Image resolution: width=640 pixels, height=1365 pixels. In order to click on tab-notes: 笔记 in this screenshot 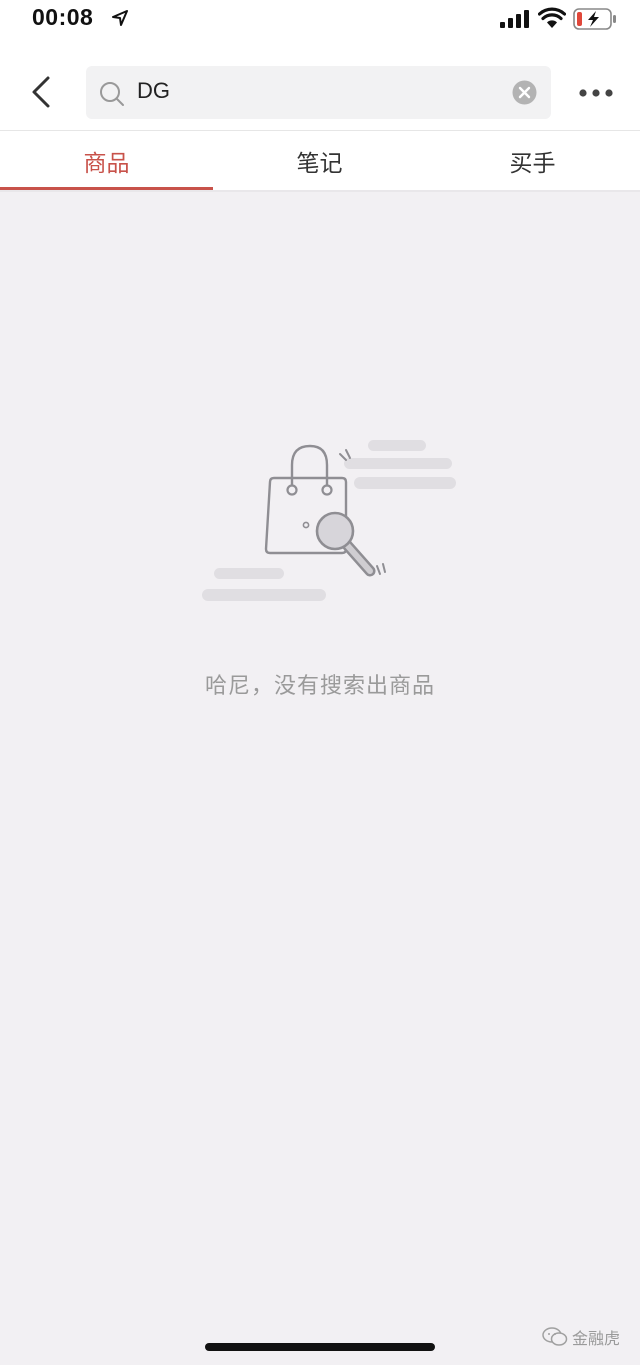, I will do `click(319, 160)`.